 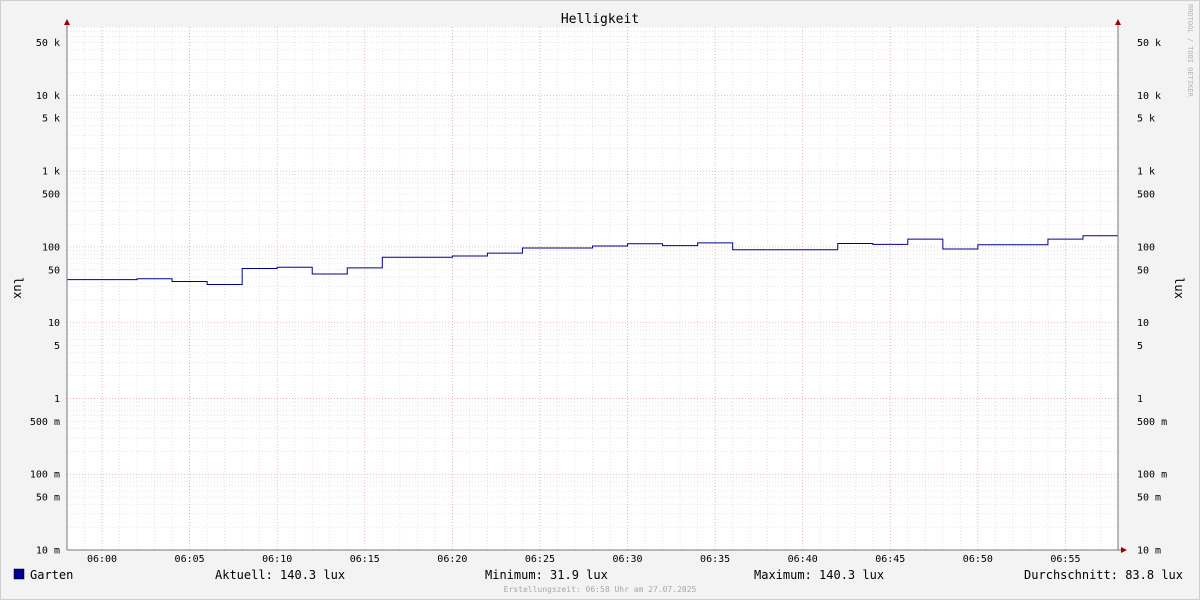 What do you see at coordinates (1146, 194) in the screenshot?
I see `y-tick-label-right: 500` at bounding box center [1146, 194].